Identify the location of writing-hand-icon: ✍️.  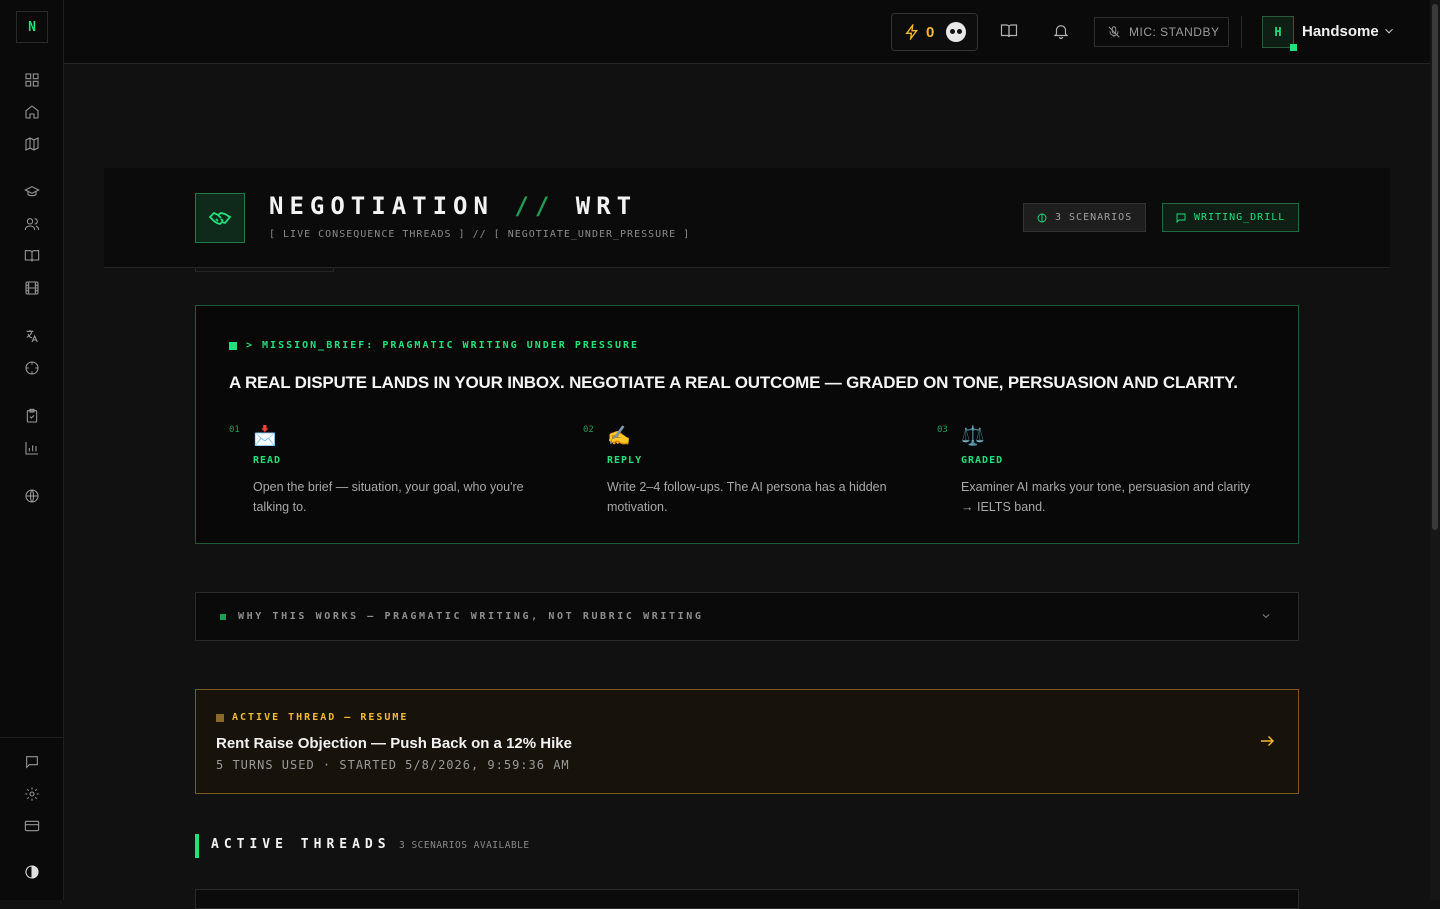
(619, 436).